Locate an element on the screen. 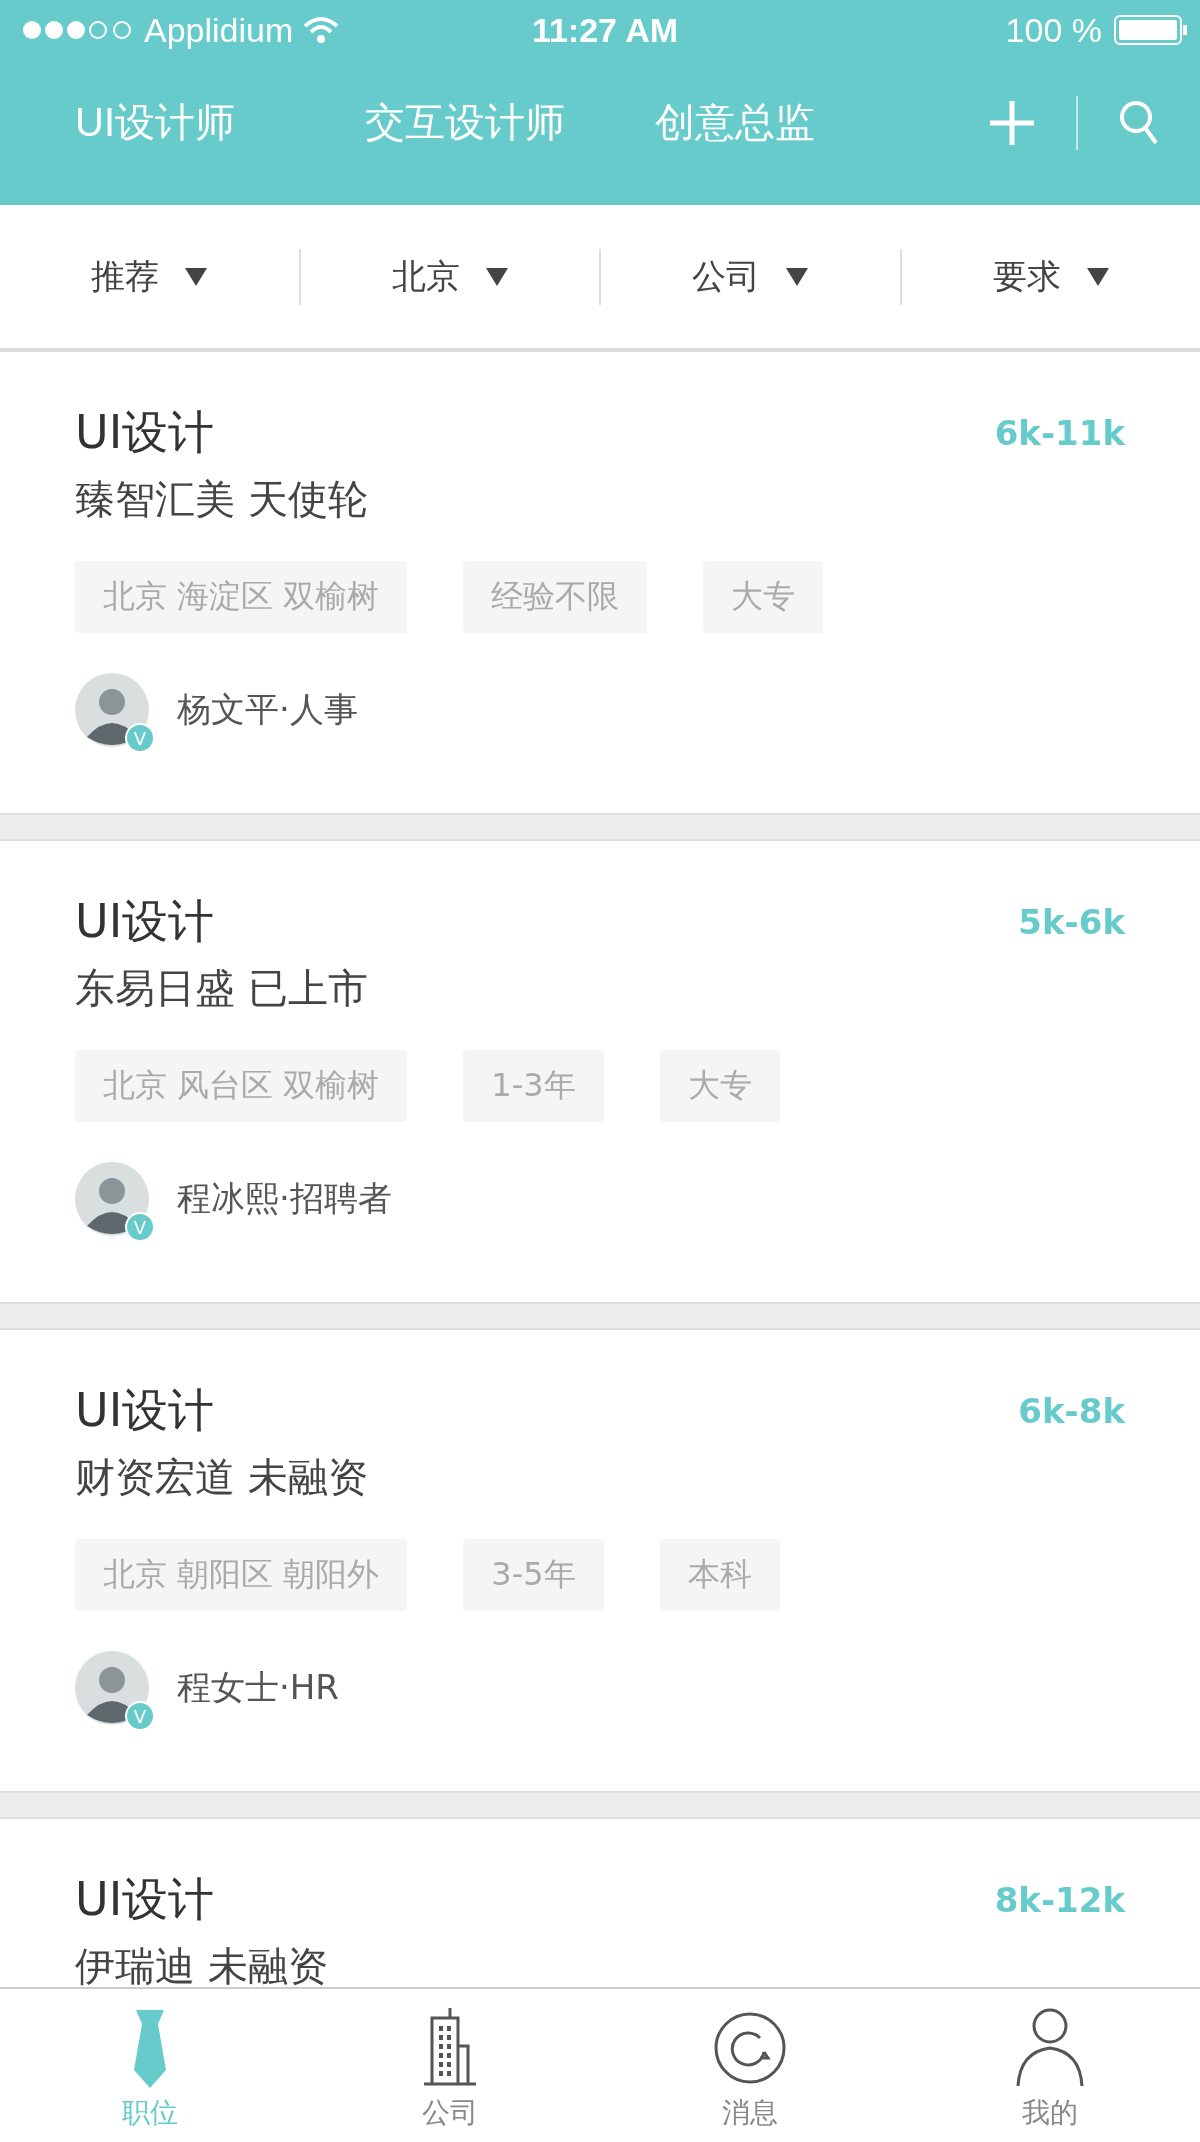 This screenshot has height=2142, width=1200. filter-dropdown: 要求 is located at coordinates (1050, 276).